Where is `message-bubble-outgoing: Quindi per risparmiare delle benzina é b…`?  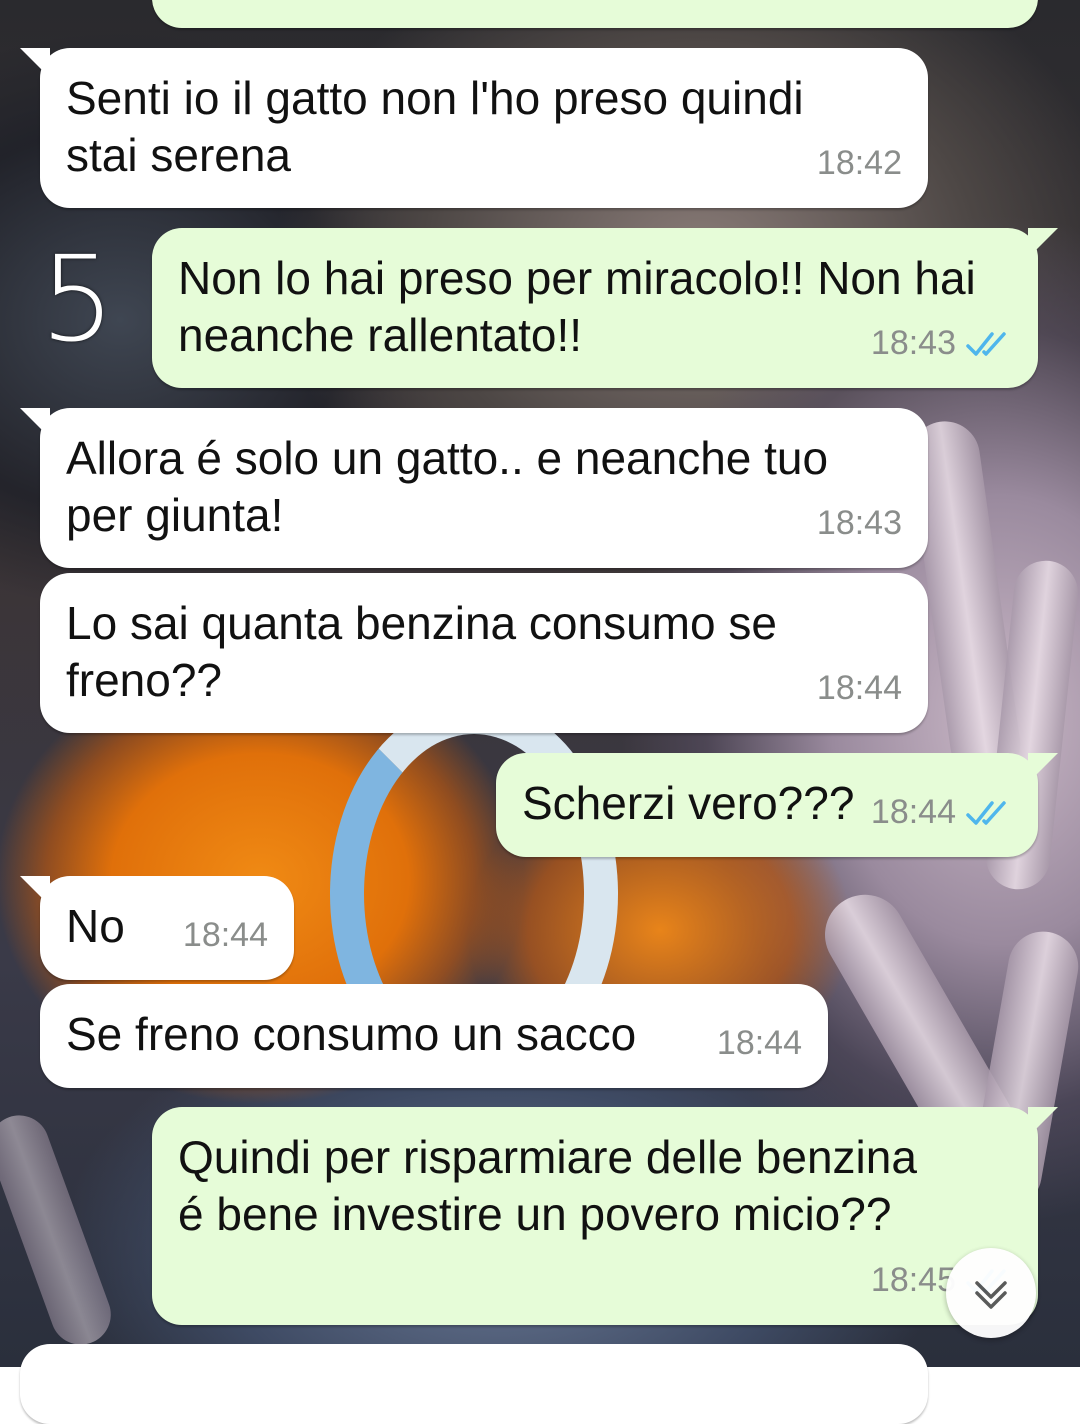 message-bubble-outgoing: Quindi per risparmiare delle benzina é b… is located at coordinates (605, 1216).